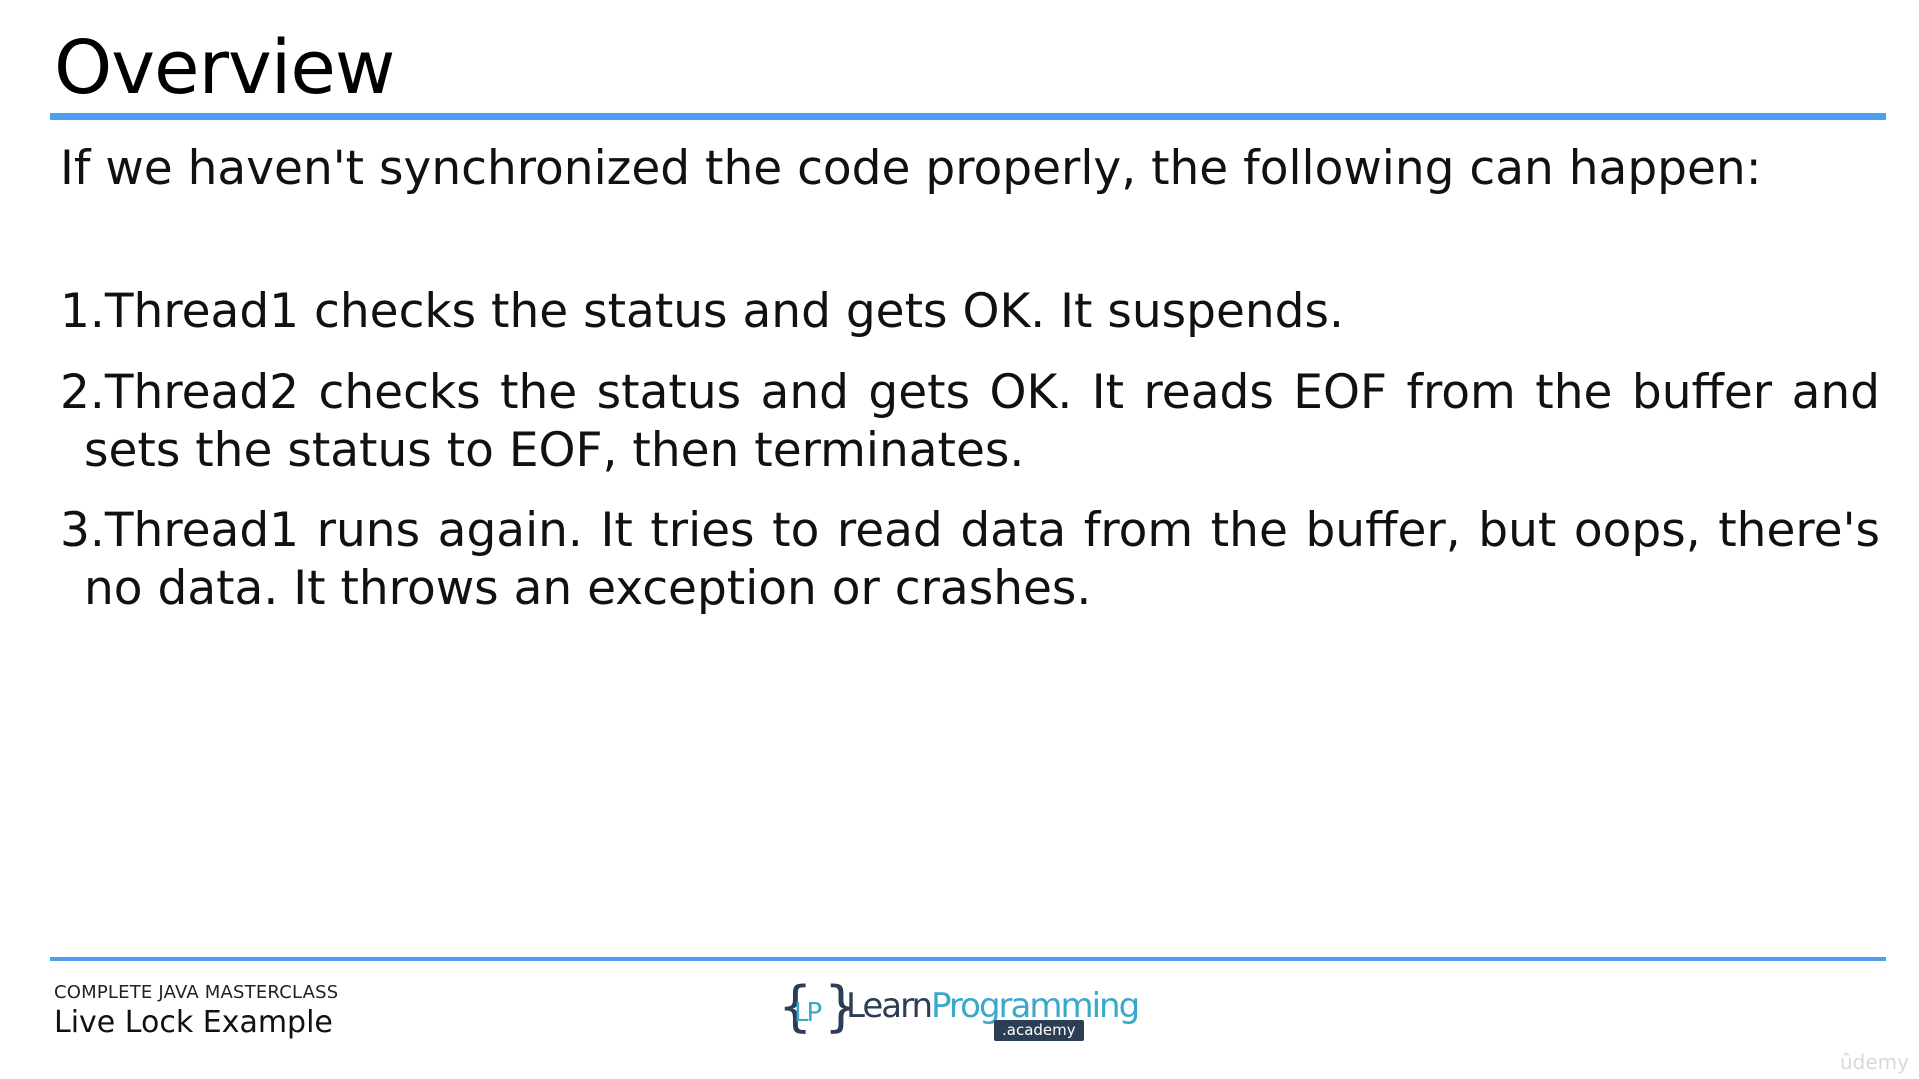 This screenshot has height=1079, width=1919. I want to click on slide-title: Overview, so click(224, 68).